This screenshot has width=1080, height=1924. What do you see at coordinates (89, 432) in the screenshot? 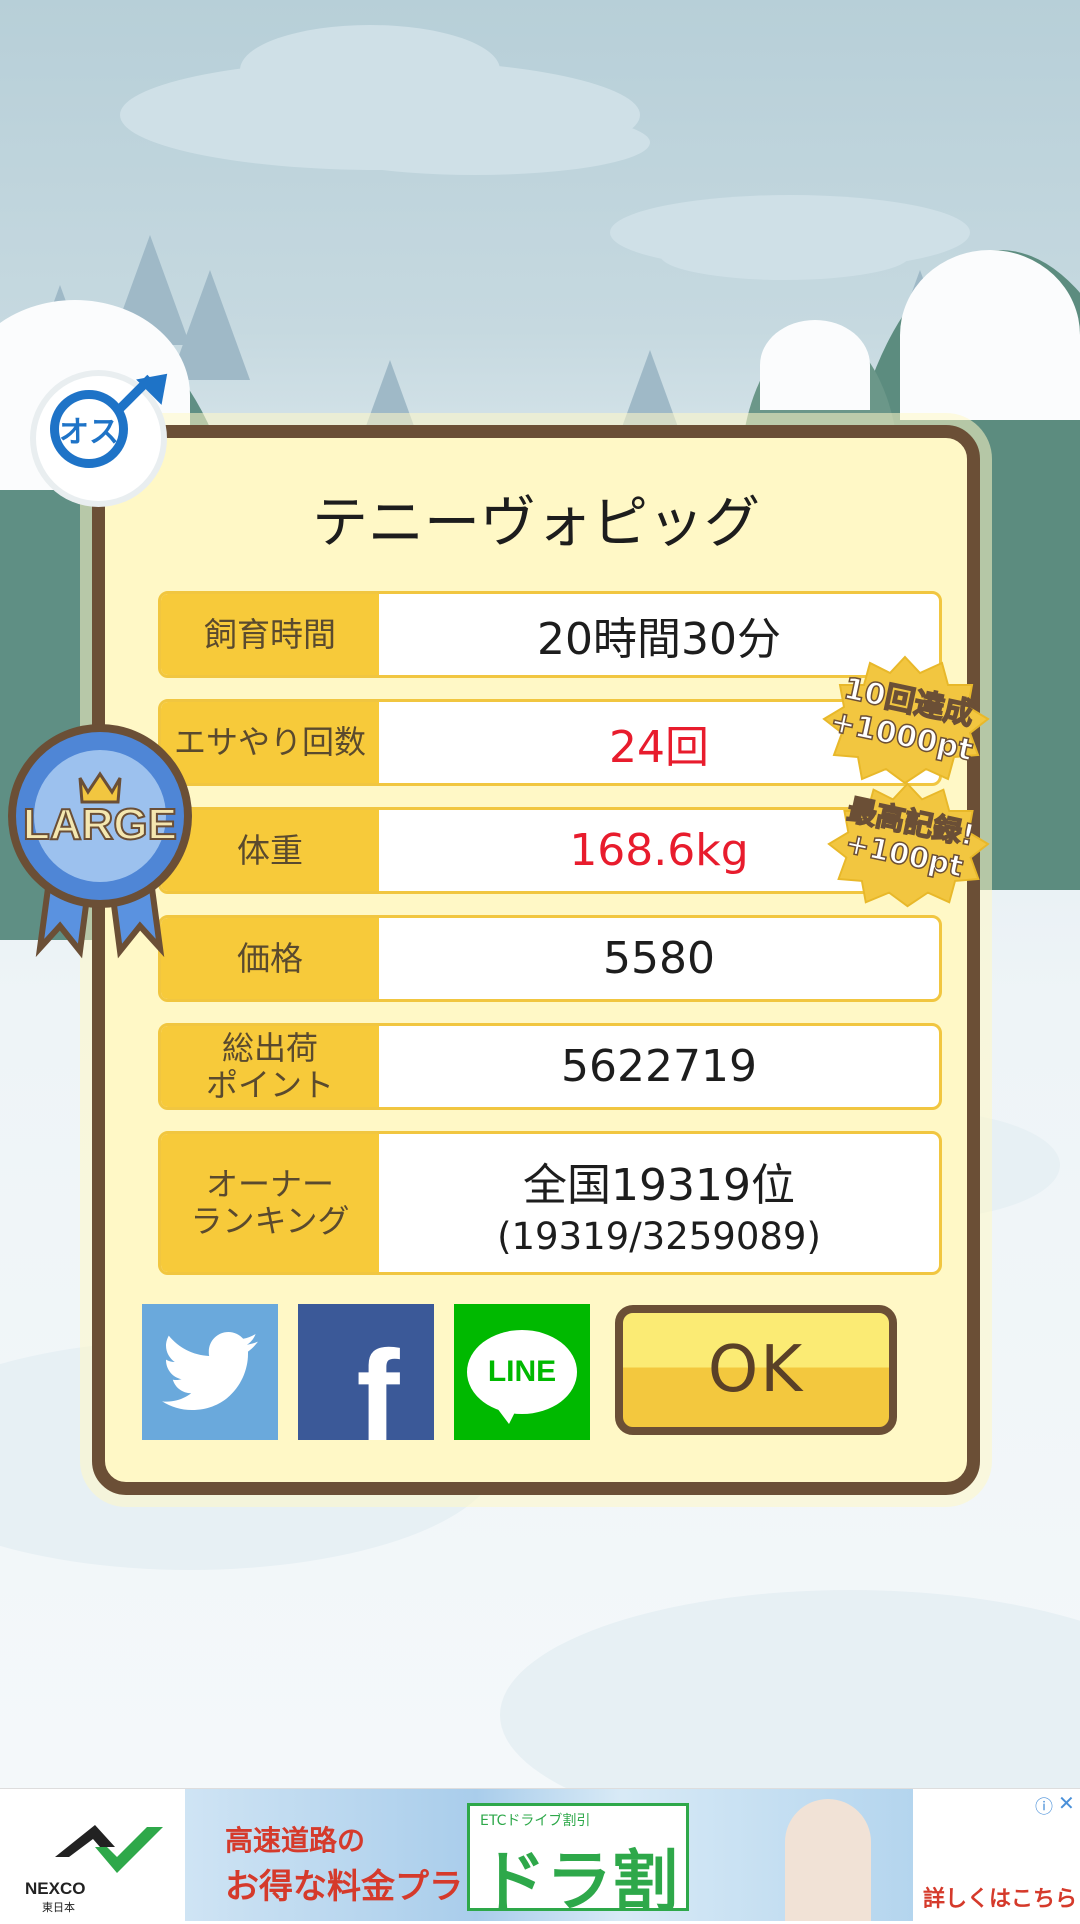
I see `gender-label: オス` at bounding box center [89, 432].